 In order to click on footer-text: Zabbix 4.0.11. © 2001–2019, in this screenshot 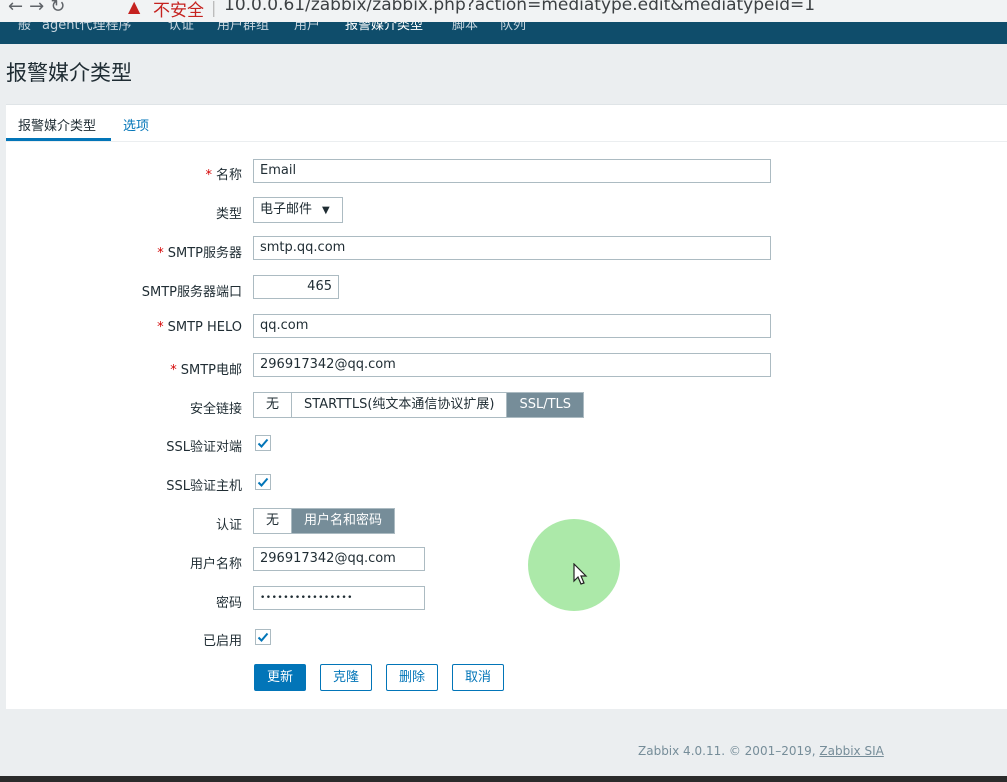, I will do `click(729, 751)`.